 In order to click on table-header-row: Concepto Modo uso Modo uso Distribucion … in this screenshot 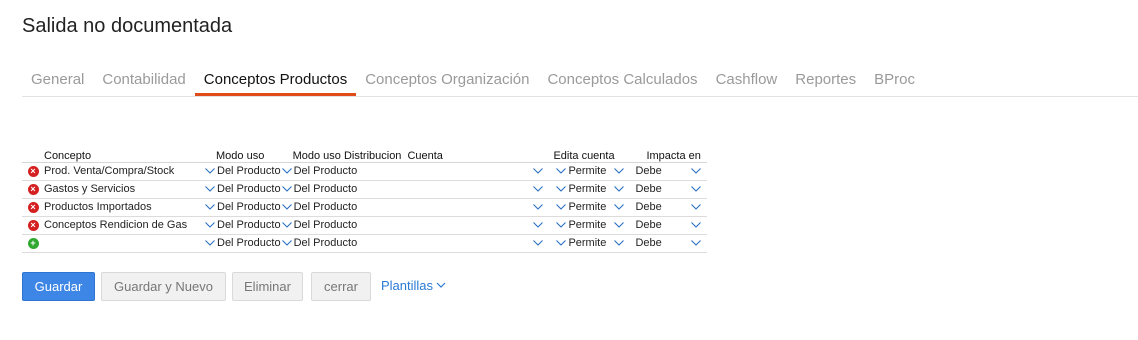, I will do `click(365, 154)`.